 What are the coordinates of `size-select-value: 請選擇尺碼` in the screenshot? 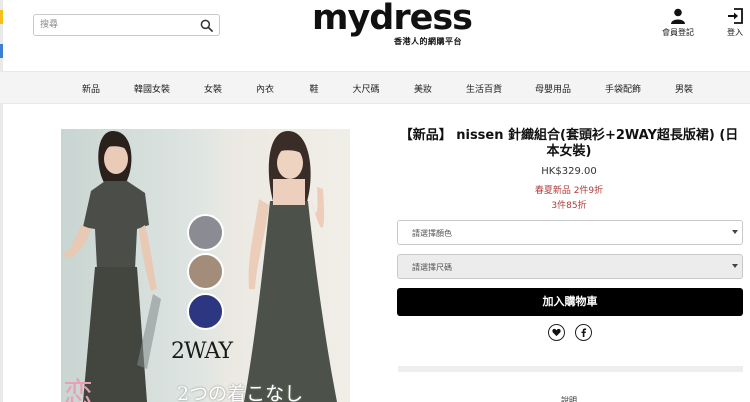 It's located at (432, 267).